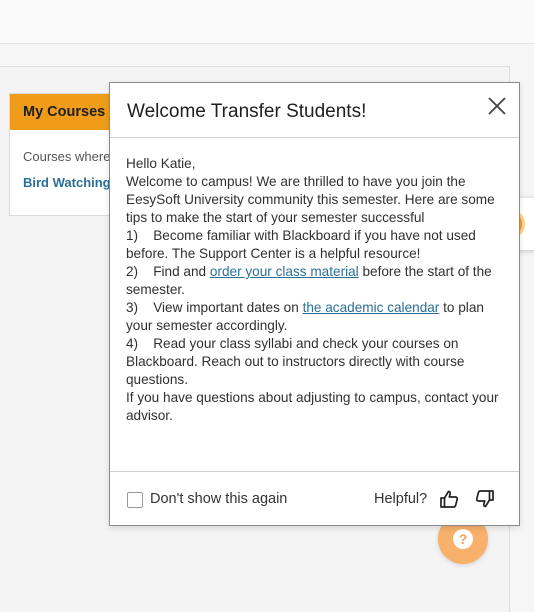 The image size is (534, 612). What do you see at coordinates (161, 163) in the screenshot?
I see `greeting-text: Hello Katie,` at bounding box center [161, 163].